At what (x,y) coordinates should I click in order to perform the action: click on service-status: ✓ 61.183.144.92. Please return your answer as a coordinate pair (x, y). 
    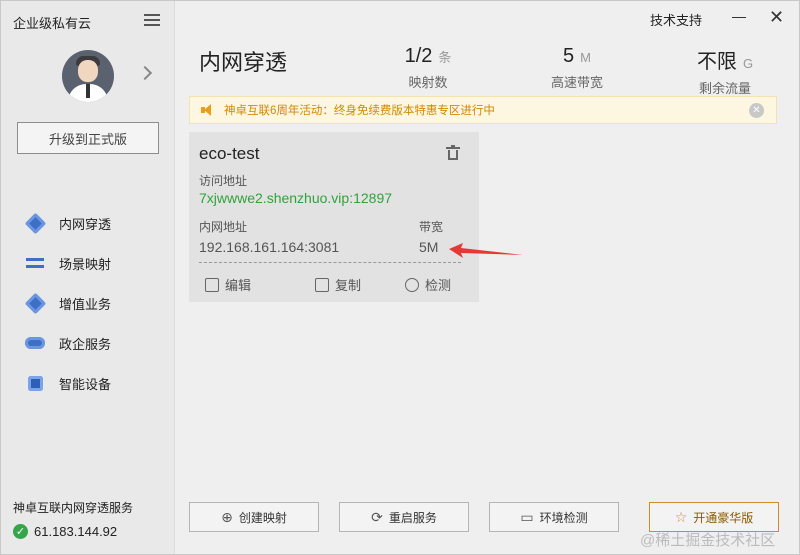
    Looking at the image, I should click on (65, 531).